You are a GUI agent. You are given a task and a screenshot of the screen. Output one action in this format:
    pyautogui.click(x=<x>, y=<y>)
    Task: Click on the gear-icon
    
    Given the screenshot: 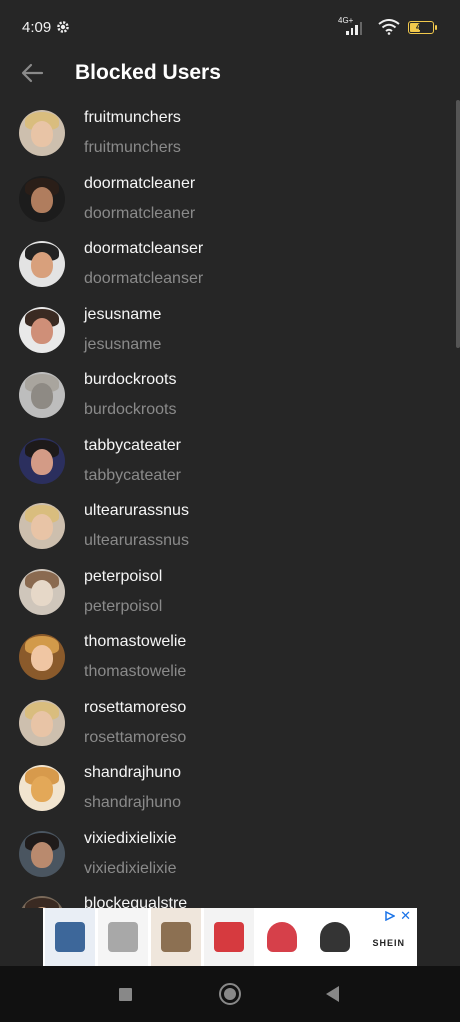 What is the action you would take?
    pyautogui.click(x=63, y=27)
    